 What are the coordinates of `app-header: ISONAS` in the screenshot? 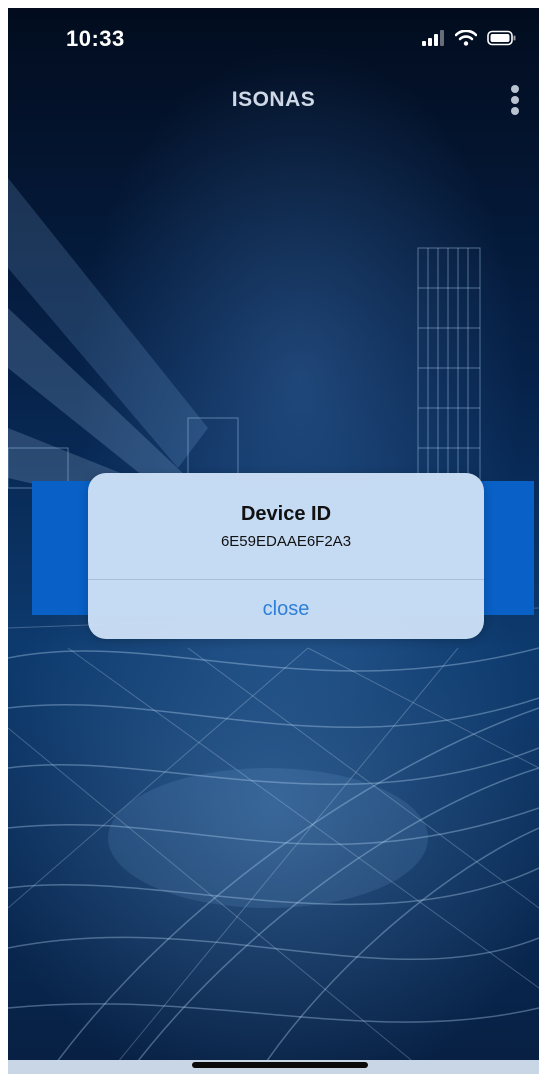 It's located at (273, 100).